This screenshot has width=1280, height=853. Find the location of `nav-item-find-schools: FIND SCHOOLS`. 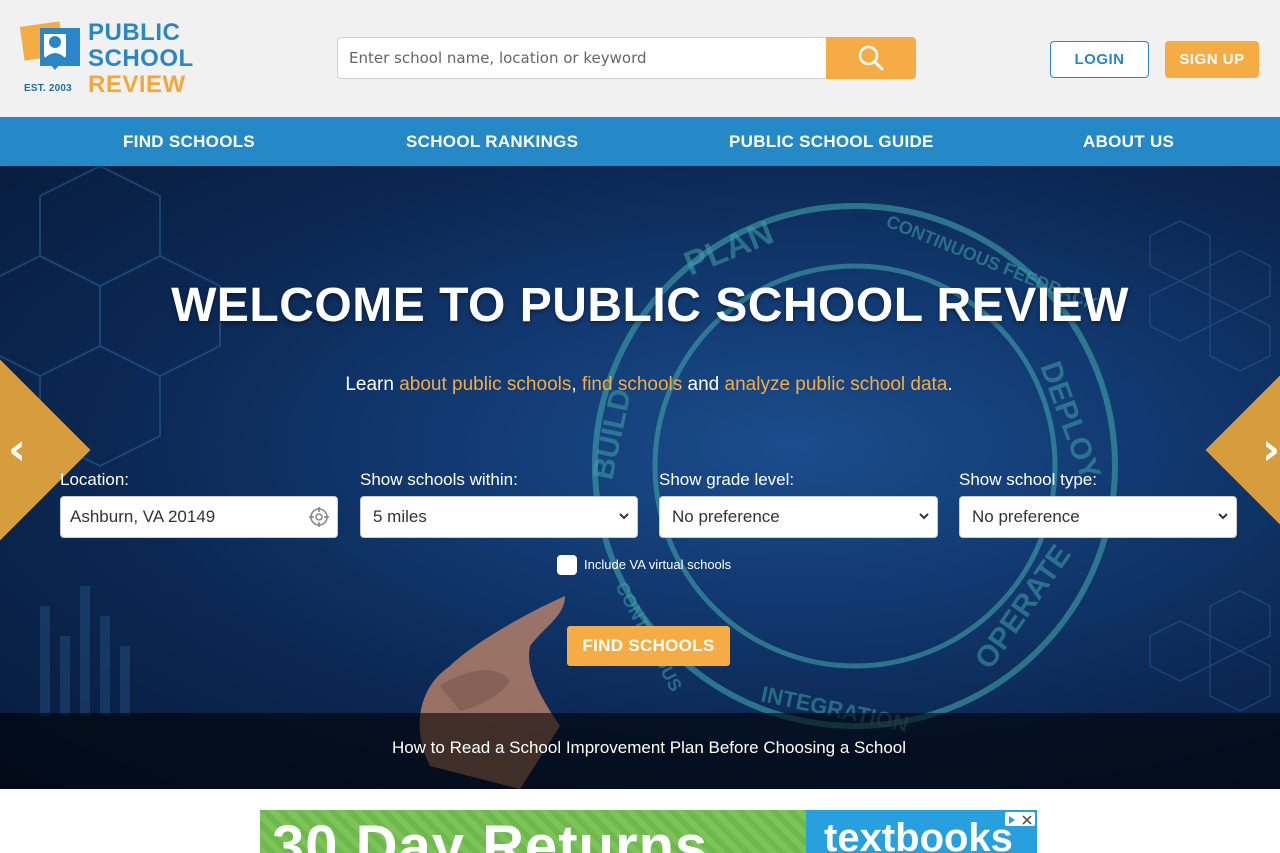

nav-item-find-schools: FIND SCHOOLS is located at coordinates (189, 141).